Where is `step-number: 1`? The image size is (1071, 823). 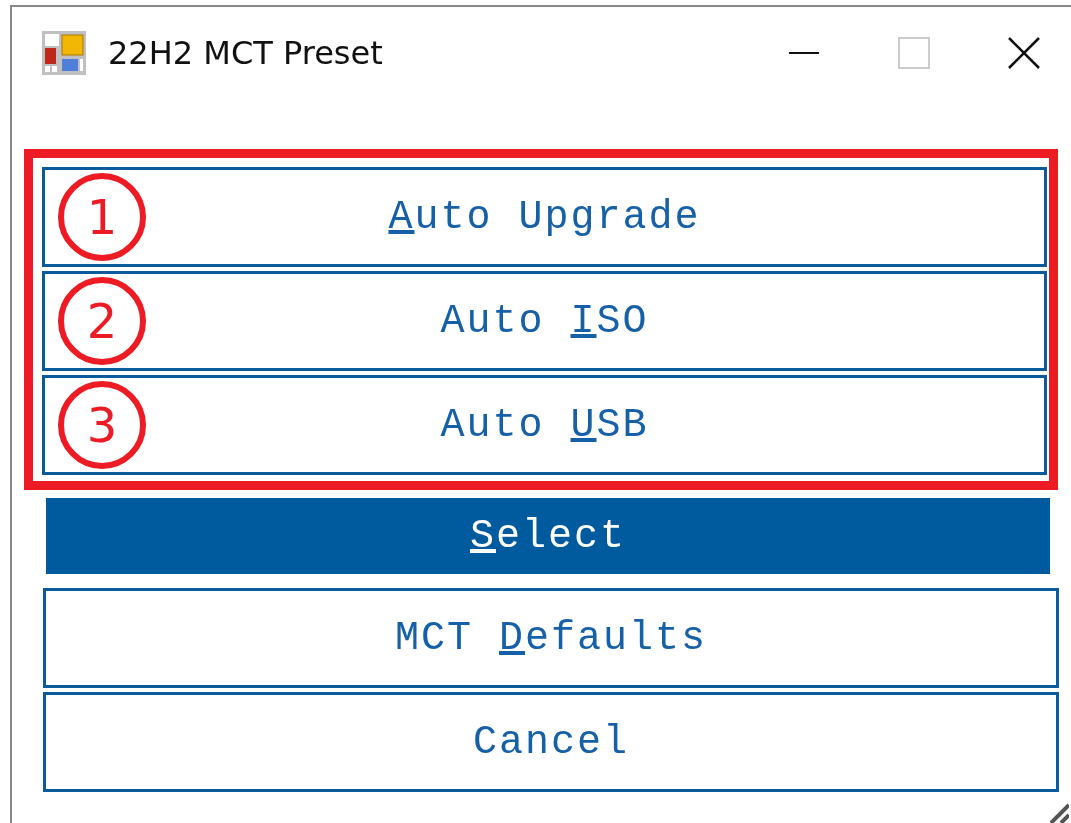
step-number: 1 is located at coordinates (102, 217).